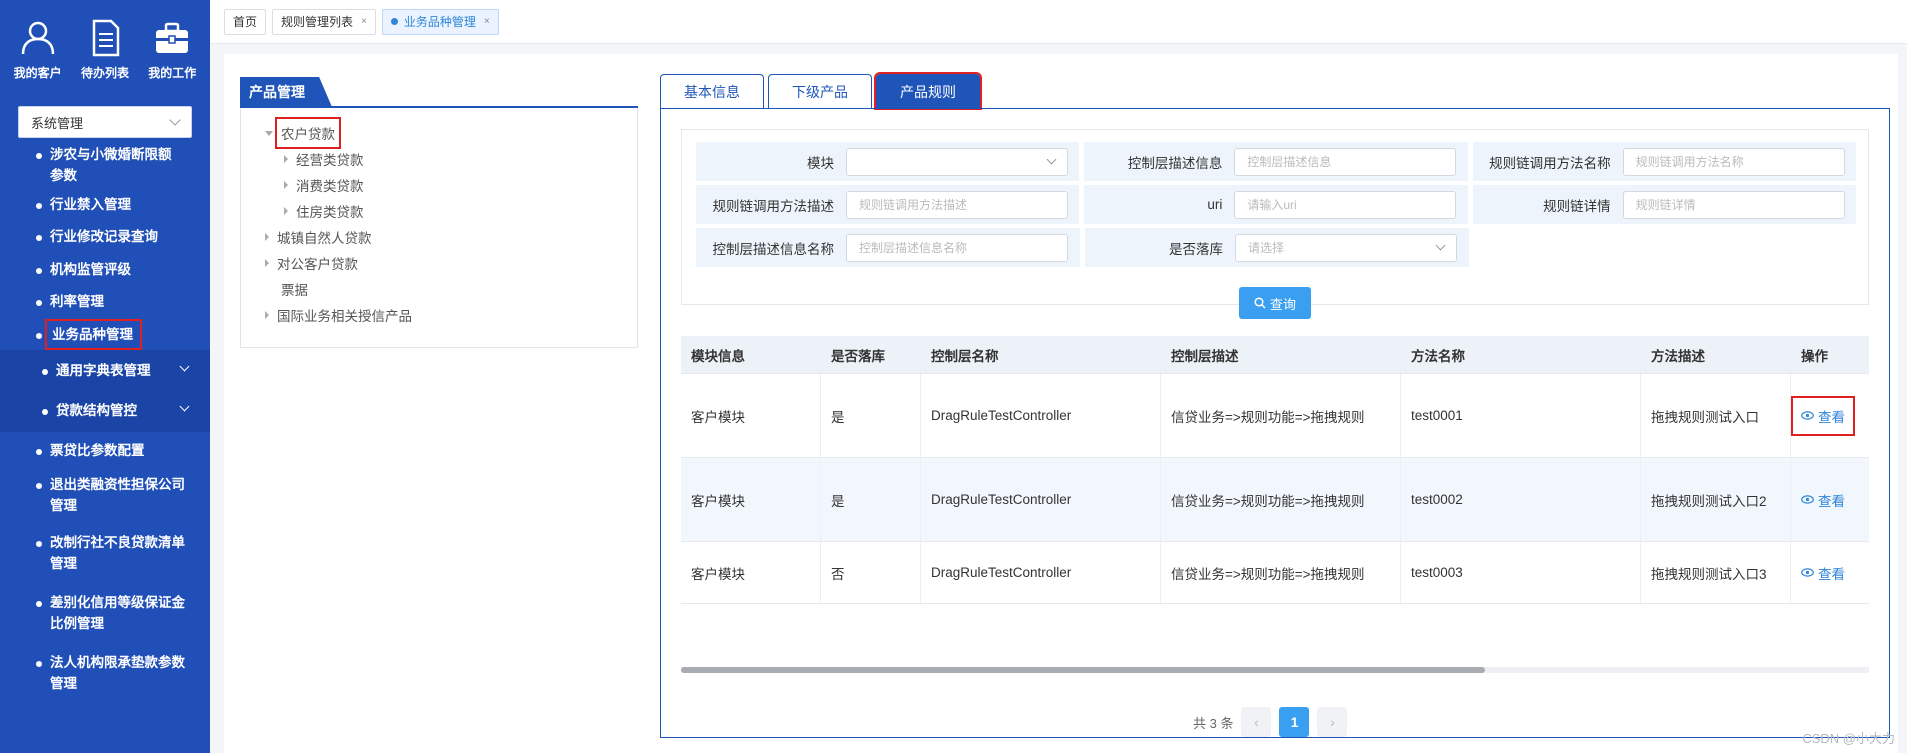 This screenshot has width=1907, height=753. Describe the element at coordinates (1281, 572) in the screenshot. I see `table-cell: 信贷业务=>规则功能=>拖拽规则` at that location.